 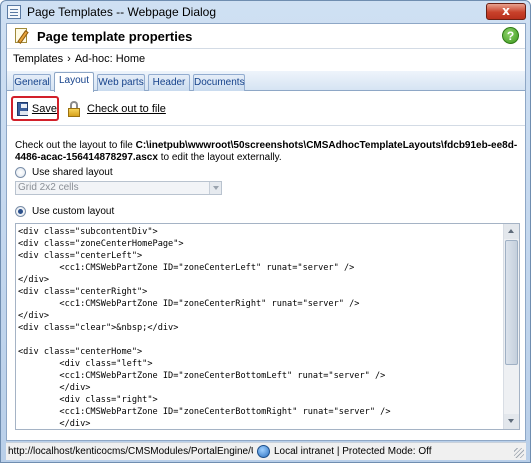 I want to click on tab-web-parts: Web parts, so click(x=121, y=82).